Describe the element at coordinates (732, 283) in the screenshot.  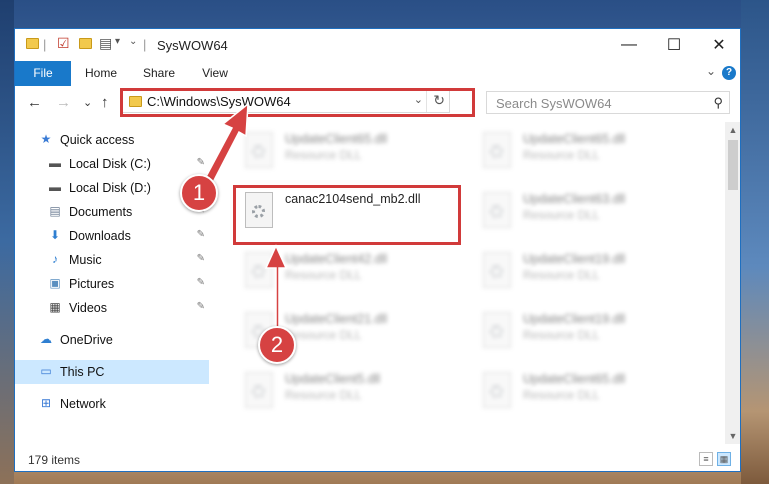
I see `vertical-scrollbar: ▲ ▼` at that location.